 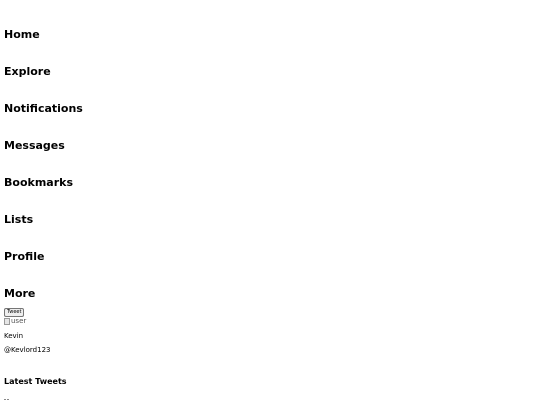 What do you see at coordinates (35, 381) in the screenshot?
I see `latest-tweets-heading: Latest Tweets` at bounding box center [35, 381].